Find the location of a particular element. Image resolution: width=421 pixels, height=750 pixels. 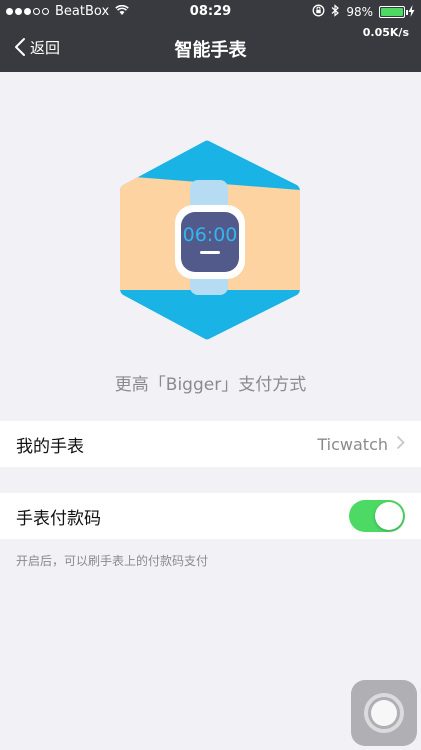

rotation-lock-icon is located at coordinates (318, 12).